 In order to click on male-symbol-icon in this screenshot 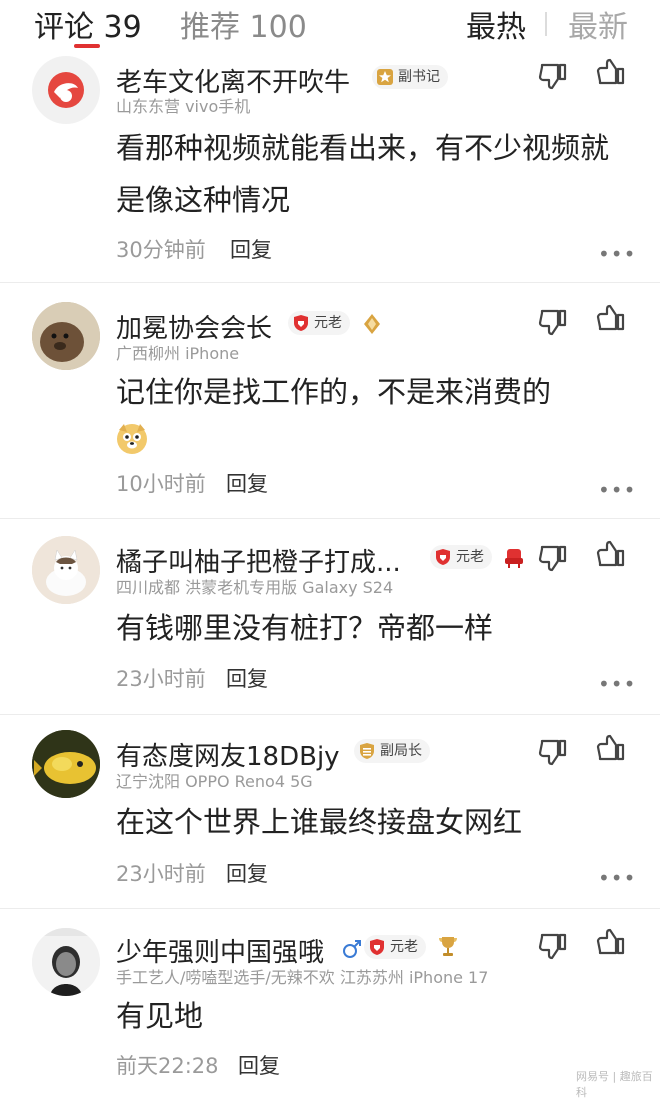, I will do `click(352, 949)`.